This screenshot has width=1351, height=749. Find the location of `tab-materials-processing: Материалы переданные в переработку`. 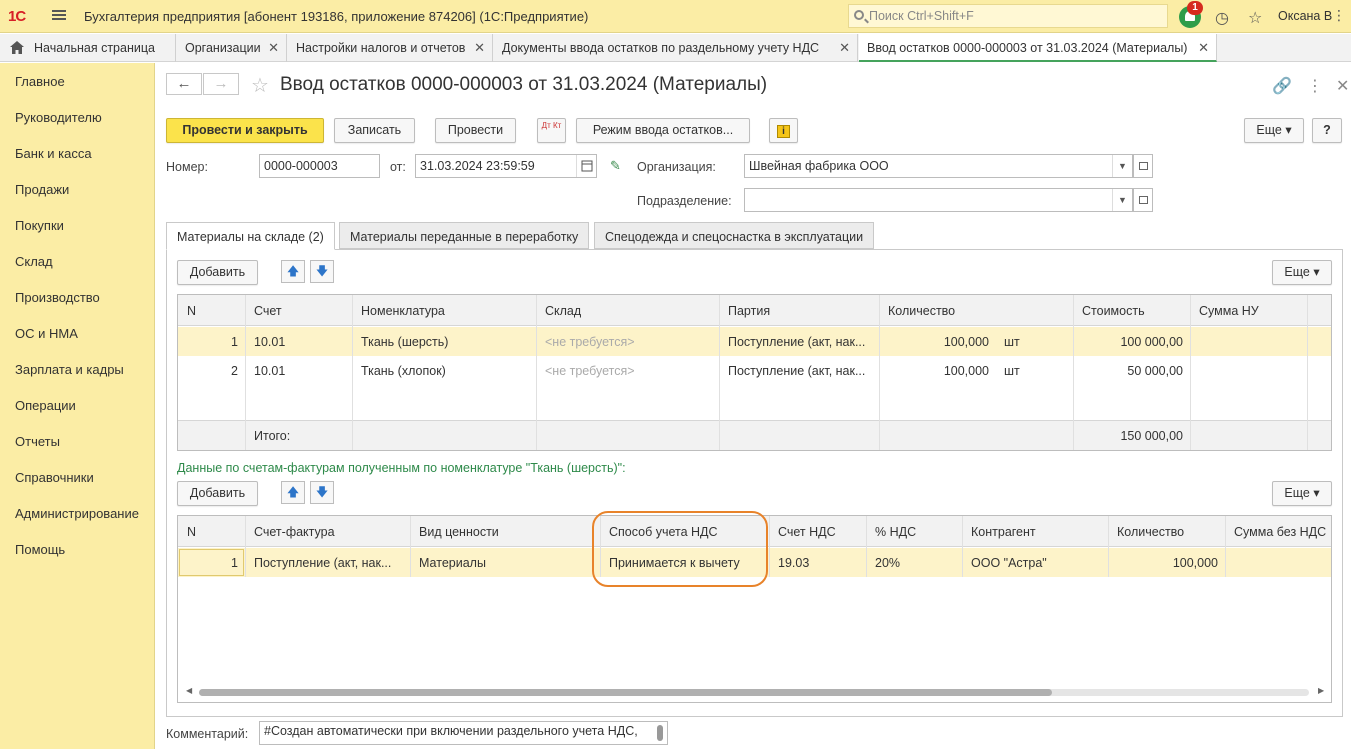

tab-materials-processing: Материалы переданные в переработку is located at coordinates (464, 235).